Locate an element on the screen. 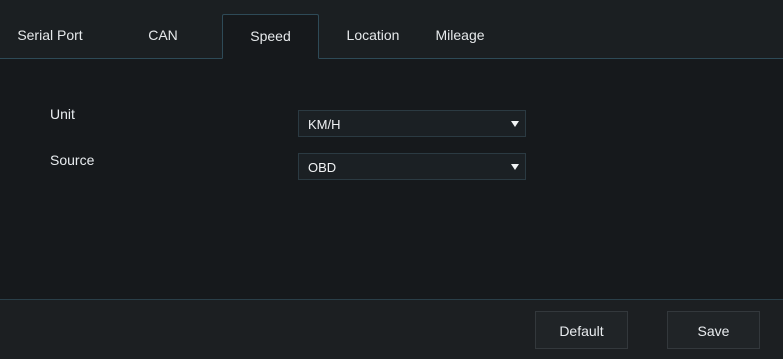  source-label: Source is located at coordinates (72, 160).